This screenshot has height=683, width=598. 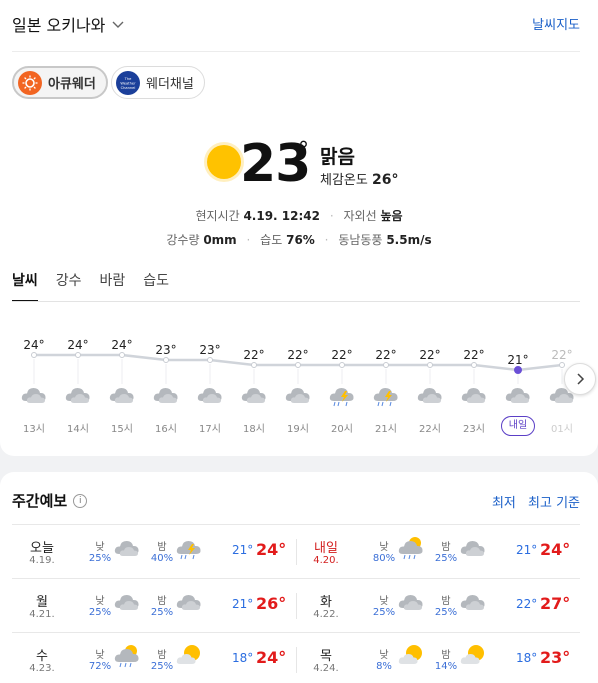 What do you see at coordinates (42, 614) in the screenshot?
I see `weekly-date: 4.21.` at bounding box center [42, 614].